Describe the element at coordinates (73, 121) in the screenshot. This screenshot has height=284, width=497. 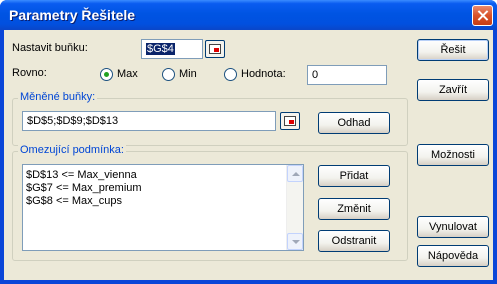
I see `changing-cells-value: $D$5;$D$9;$D$13` at that location.